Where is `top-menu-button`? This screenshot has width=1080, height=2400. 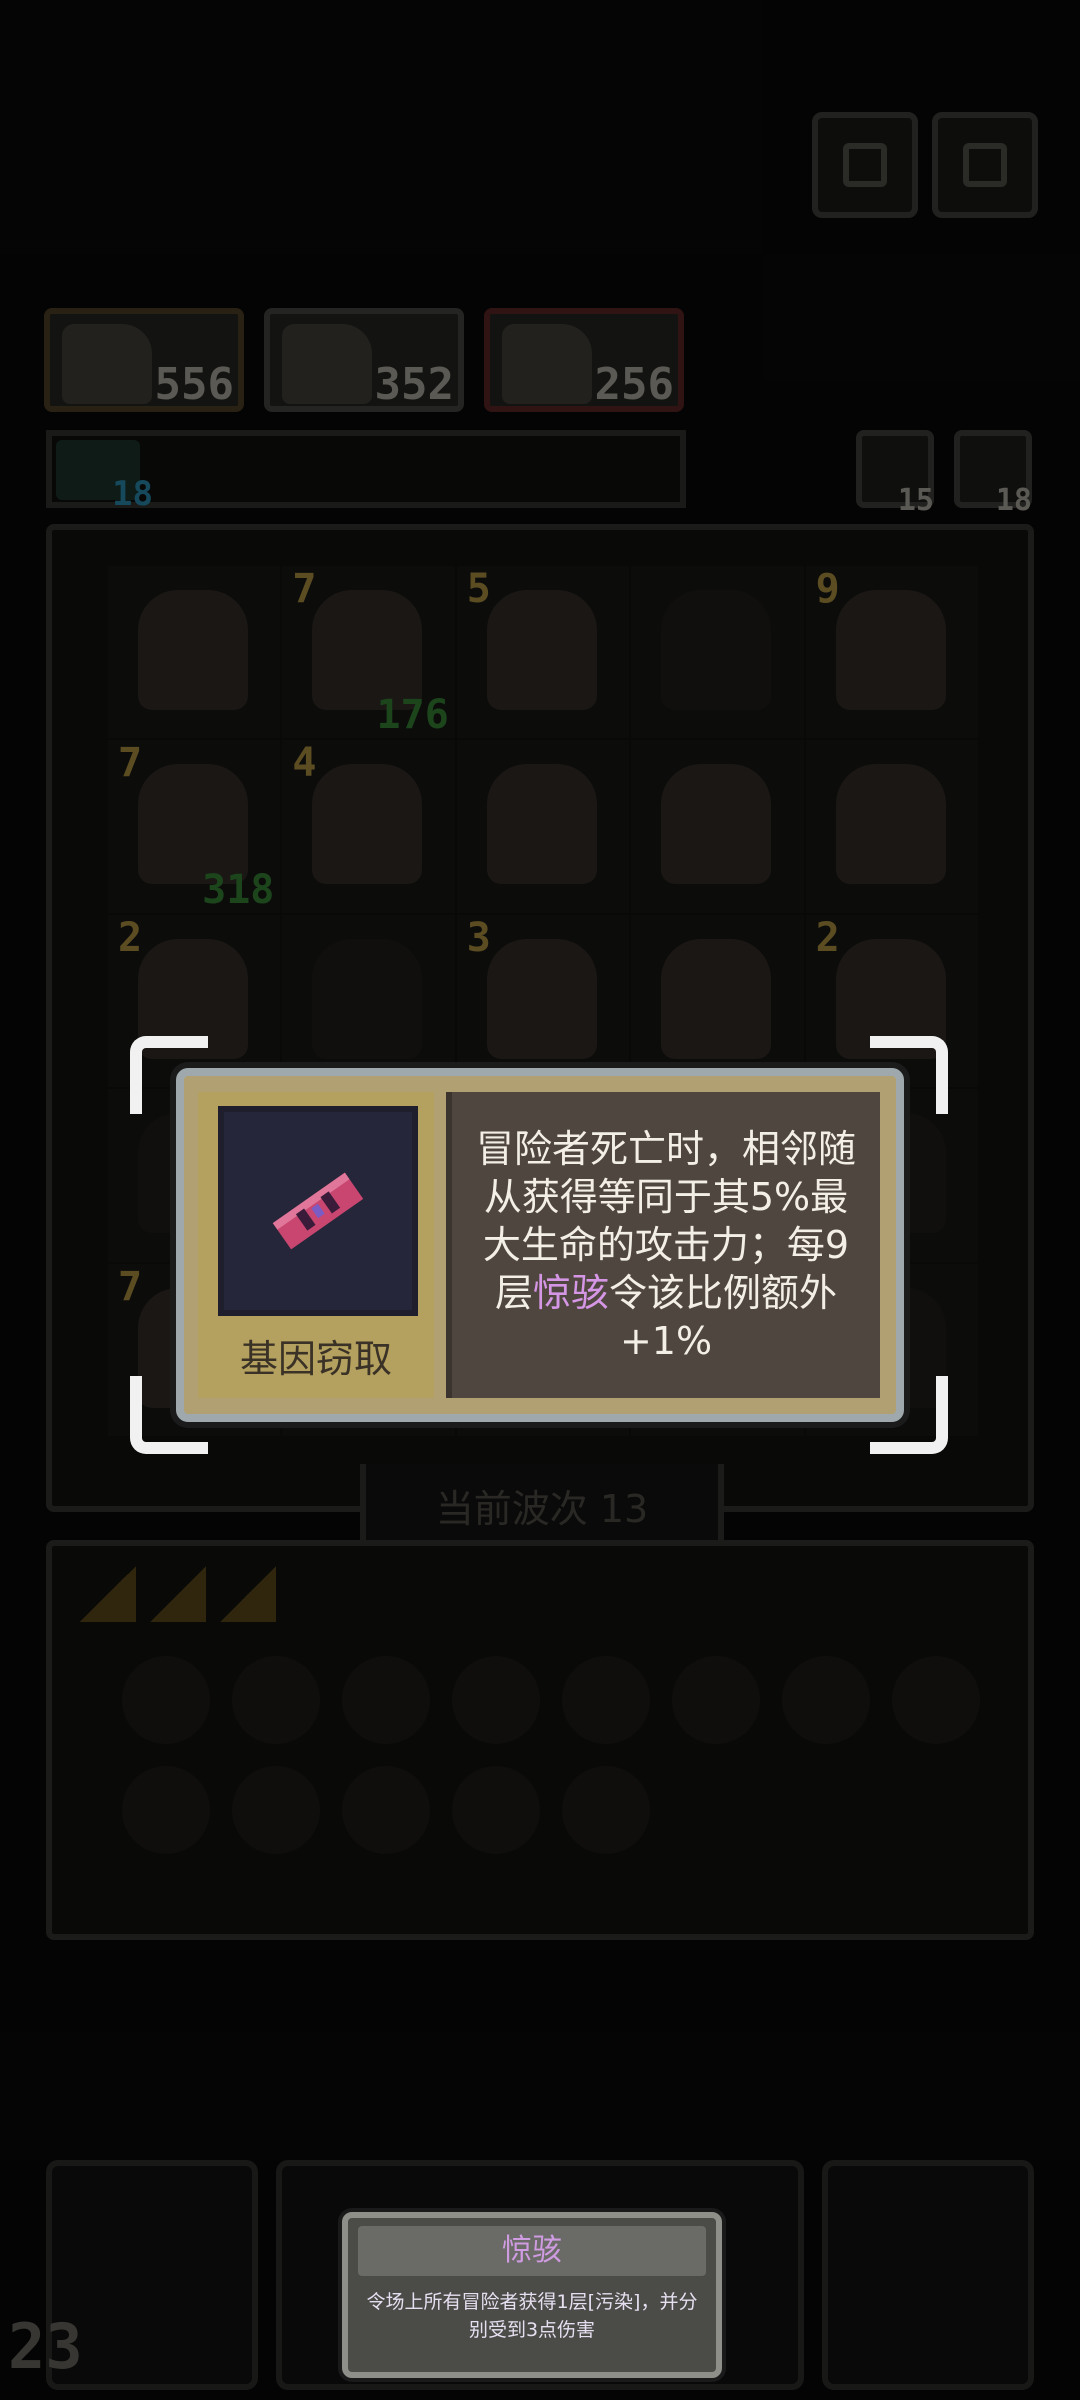
top-menu-button is located at coordinates (865, 165).